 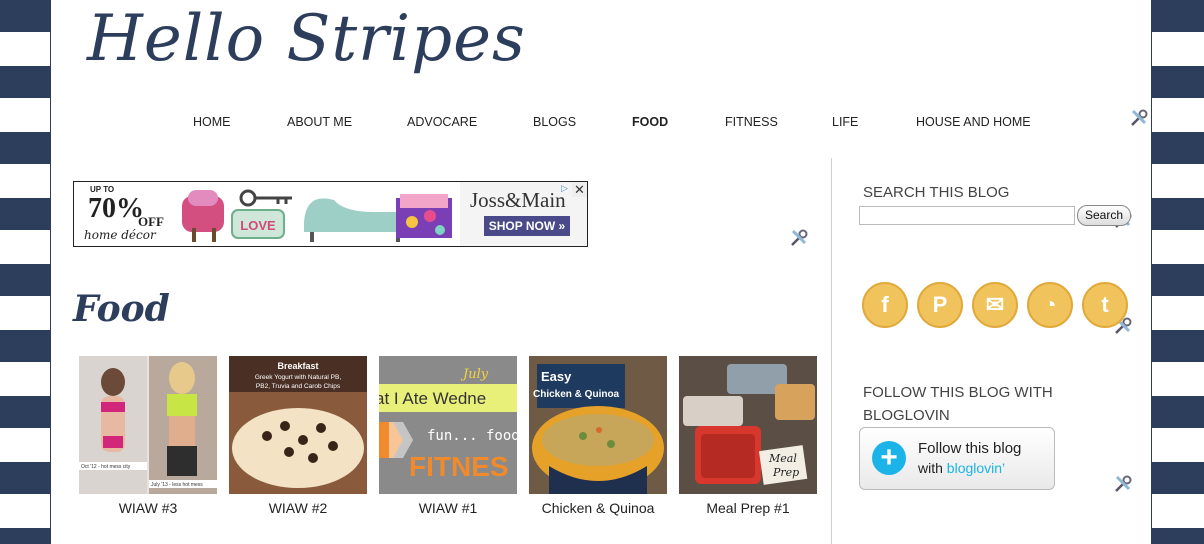 What do you see at coordinates (976, 468) in the screenshot?
I see `bloglovin-brand: bloglovin’` at bounding box center [976, 468].